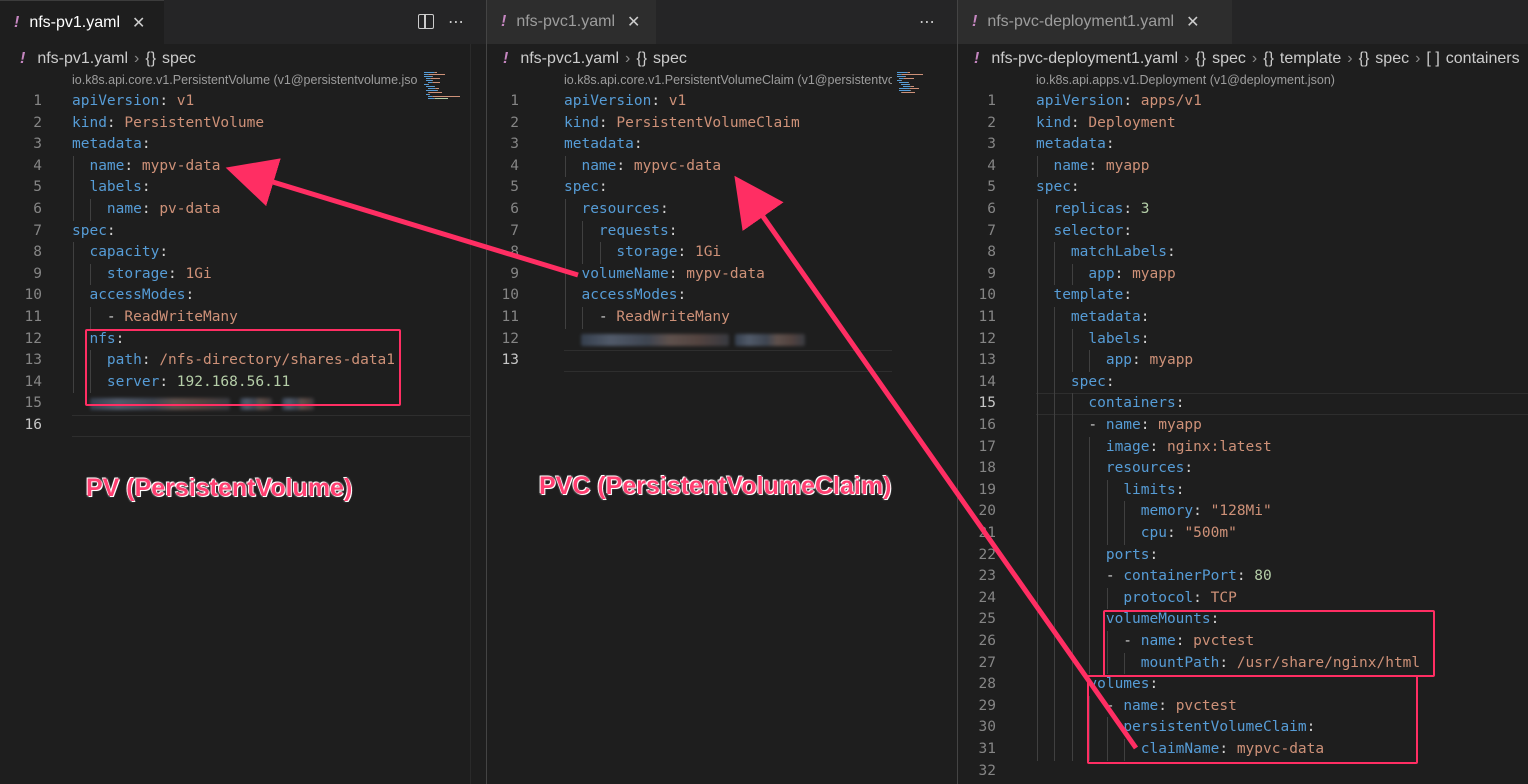 Image resolution: width=1528 pixels, height=784 pixels. Describe the element at coordinates (569, 59) in the screenshot. I see `breadcrumb-file: nfs-pvc1.yaml` at that location.